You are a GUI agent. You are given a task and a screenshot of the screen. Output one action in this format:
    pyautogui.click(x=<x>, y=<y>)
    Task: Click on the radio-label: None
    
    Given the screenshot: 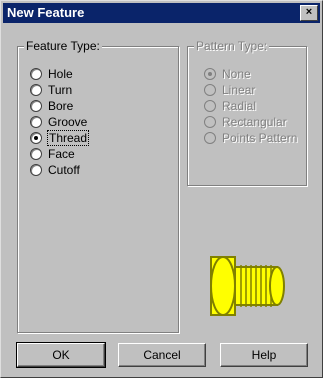 What is the action you would take?
    pyautogui.click(x=236, y=74)
    